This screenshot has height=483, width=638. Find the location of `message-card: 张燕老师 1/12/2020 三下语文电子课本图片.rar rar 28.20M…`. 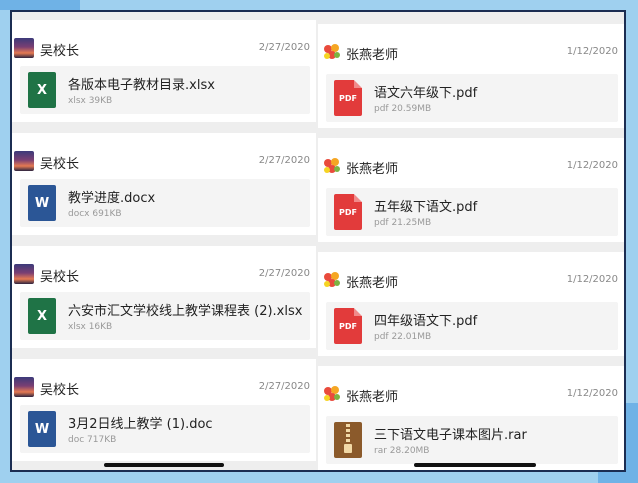

message-card: 张燕老师 1/12/2020 三下语文电子课本图片.rar rar 28.20M… is located at coordinates (471, 418).